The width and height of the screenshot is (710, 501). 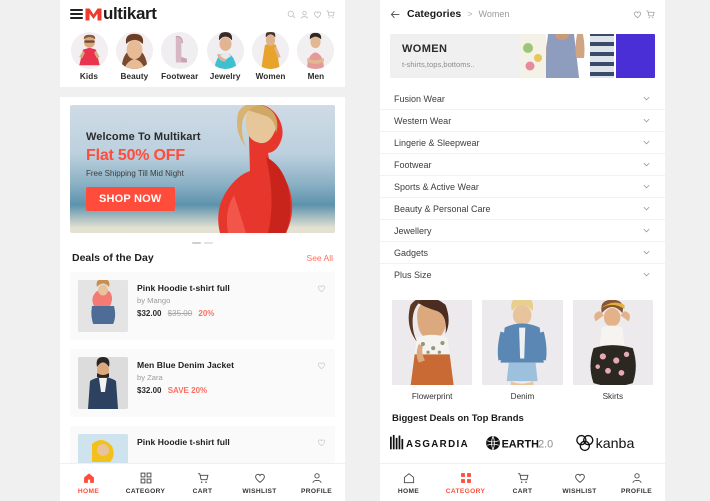 What do you see at coordinates (522, 231) in the screenshot?
I see `accordion-item-jewellery: Jewellery` at bounding box center [522, 231].